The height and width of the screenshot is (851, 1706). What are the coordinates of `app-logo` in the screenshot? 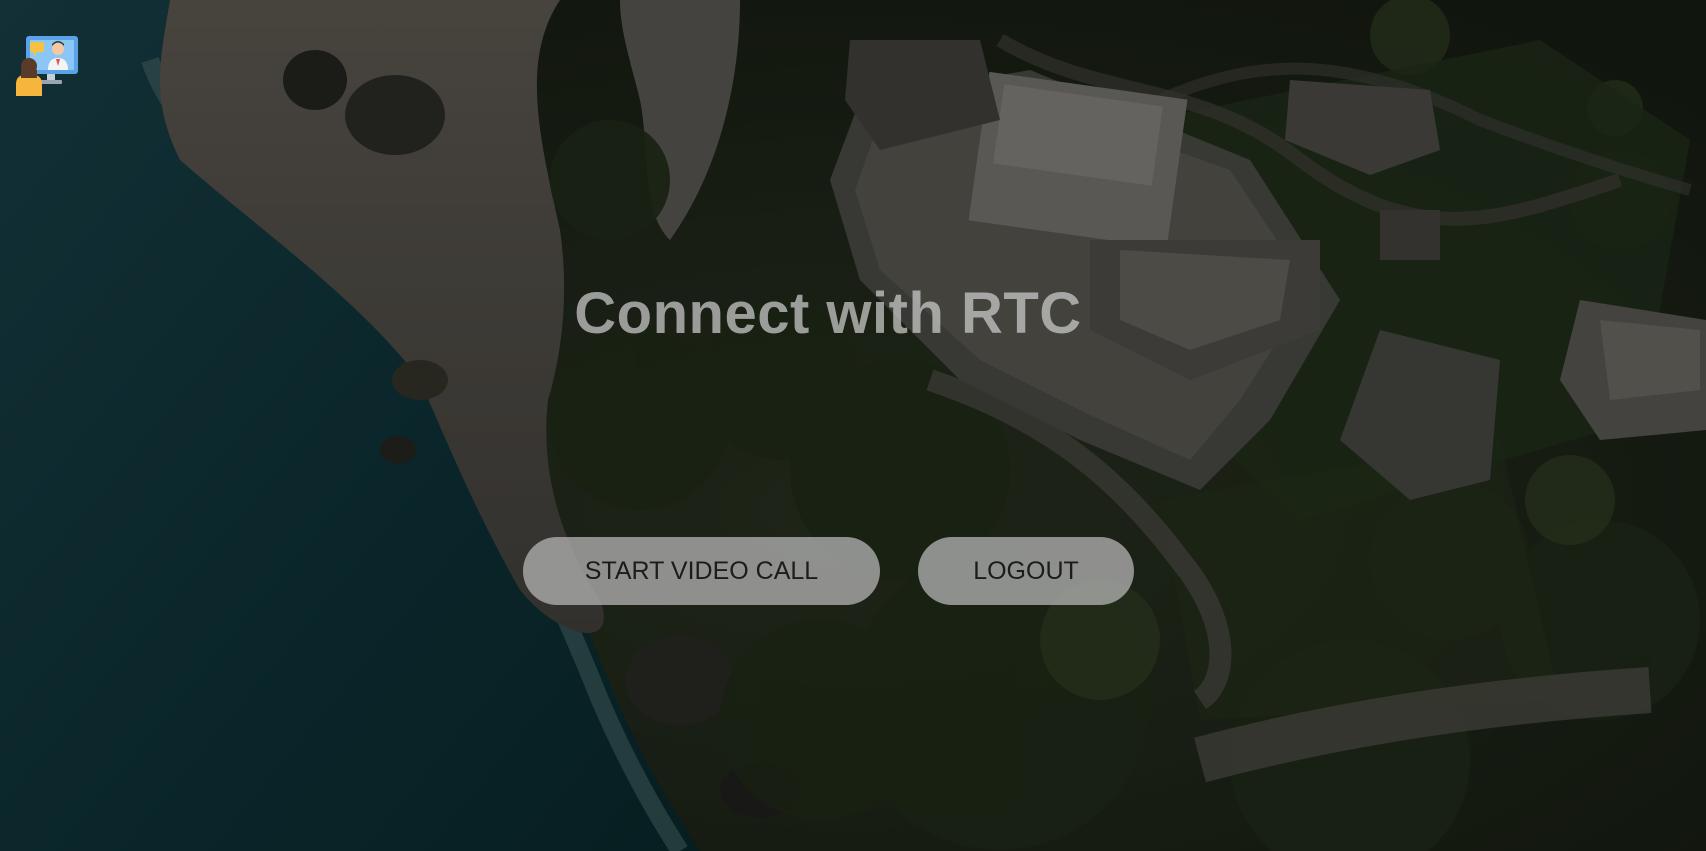 It's located at (47, 66).